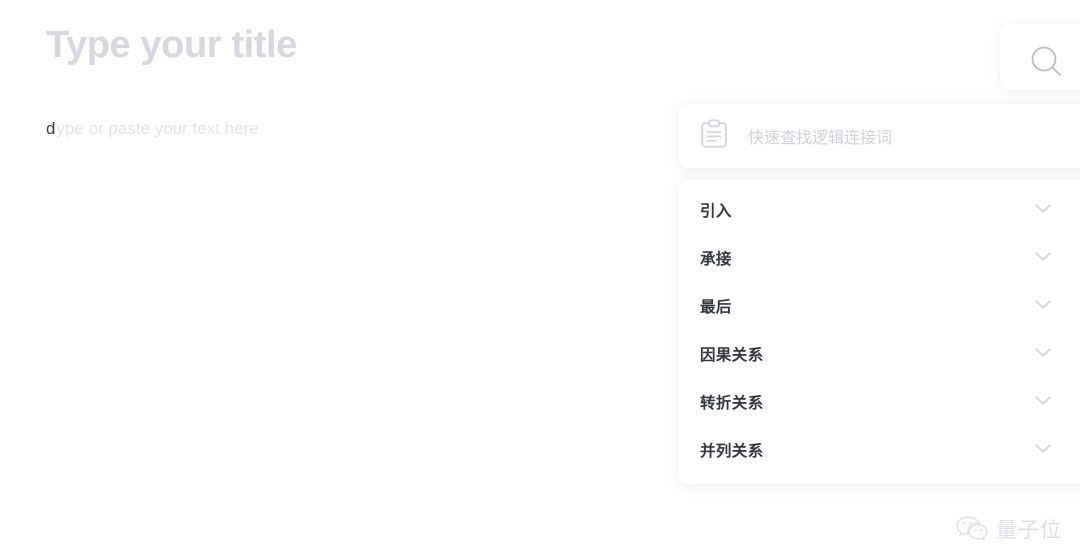  Describe the element at coordinates (1029, 530) in the screenshot. I see `watermark-text: 量子位` at that location.